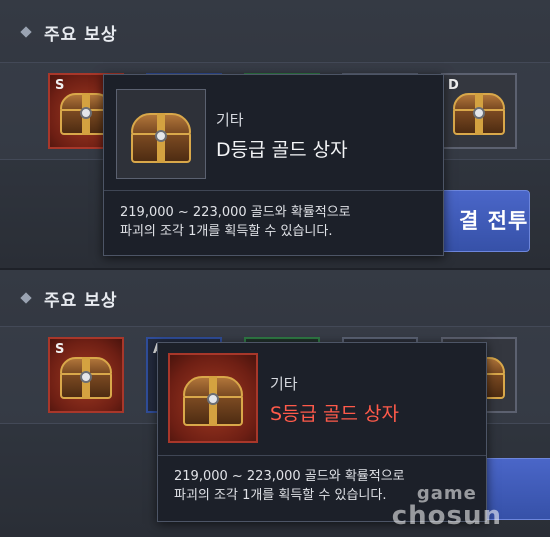 The image size is (550, 537). I want to click on item-name: S등급 골드 상자, so click(335, 414).